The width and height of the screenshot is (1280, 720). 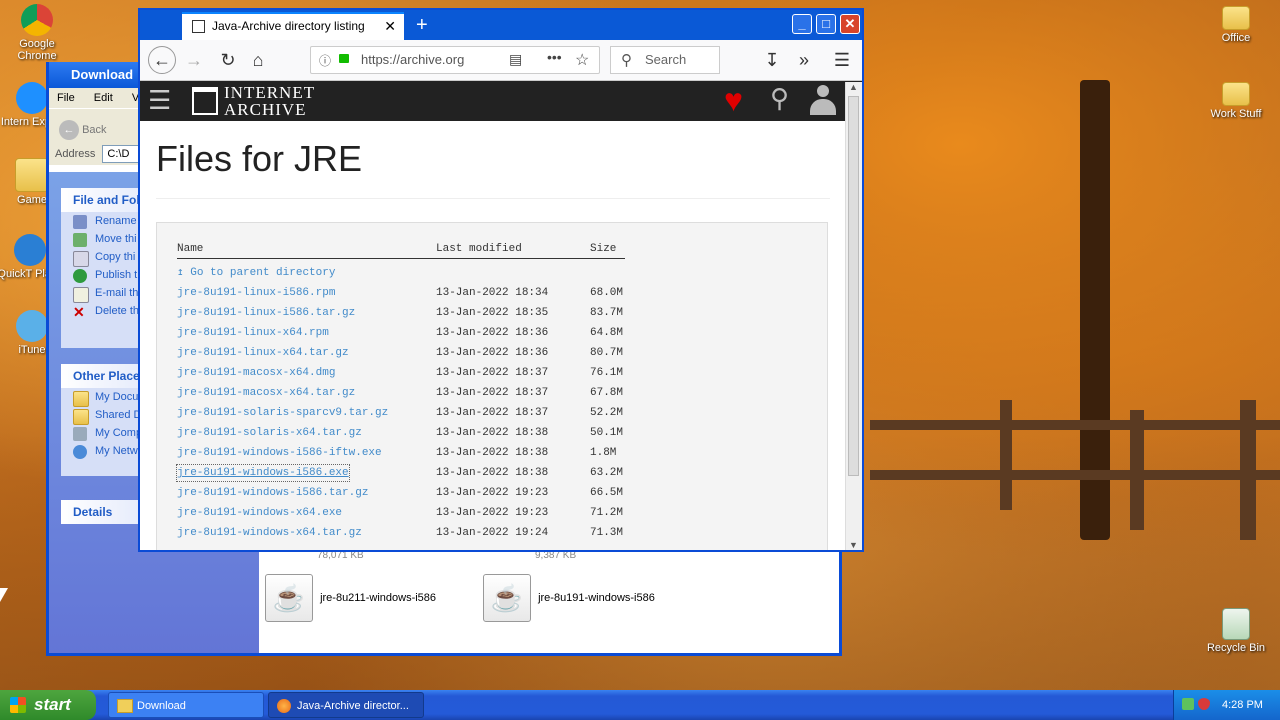 I want to click on desktop-icon-label: Work Stuff, so click(x=1236, y=114).